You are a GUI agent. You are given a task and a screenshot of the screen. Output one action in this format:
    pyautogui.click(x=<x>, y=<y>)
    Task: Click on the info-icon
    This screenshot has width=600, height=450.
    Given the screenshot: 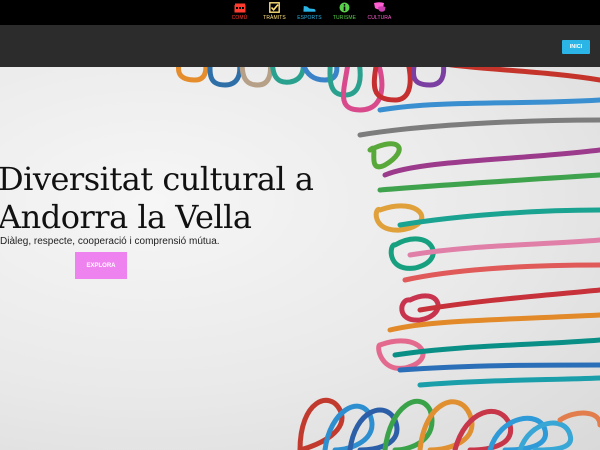 What is the action you would take?
    pyautogui.click(x=344, y=7)
    